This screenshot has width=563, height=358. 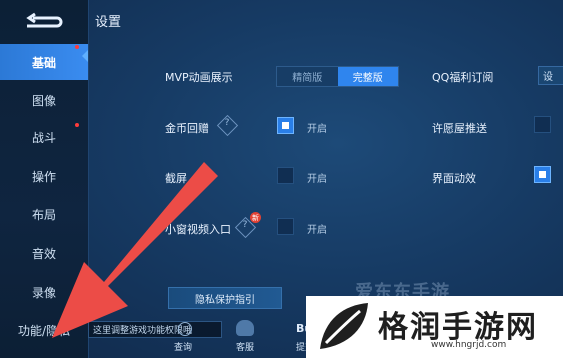 What do you see at coordinates (434, 327) in the screenshot?
I see `logo-watermark: 格润手游网 www.hngrjd.com` at bounding box center [434, 327].